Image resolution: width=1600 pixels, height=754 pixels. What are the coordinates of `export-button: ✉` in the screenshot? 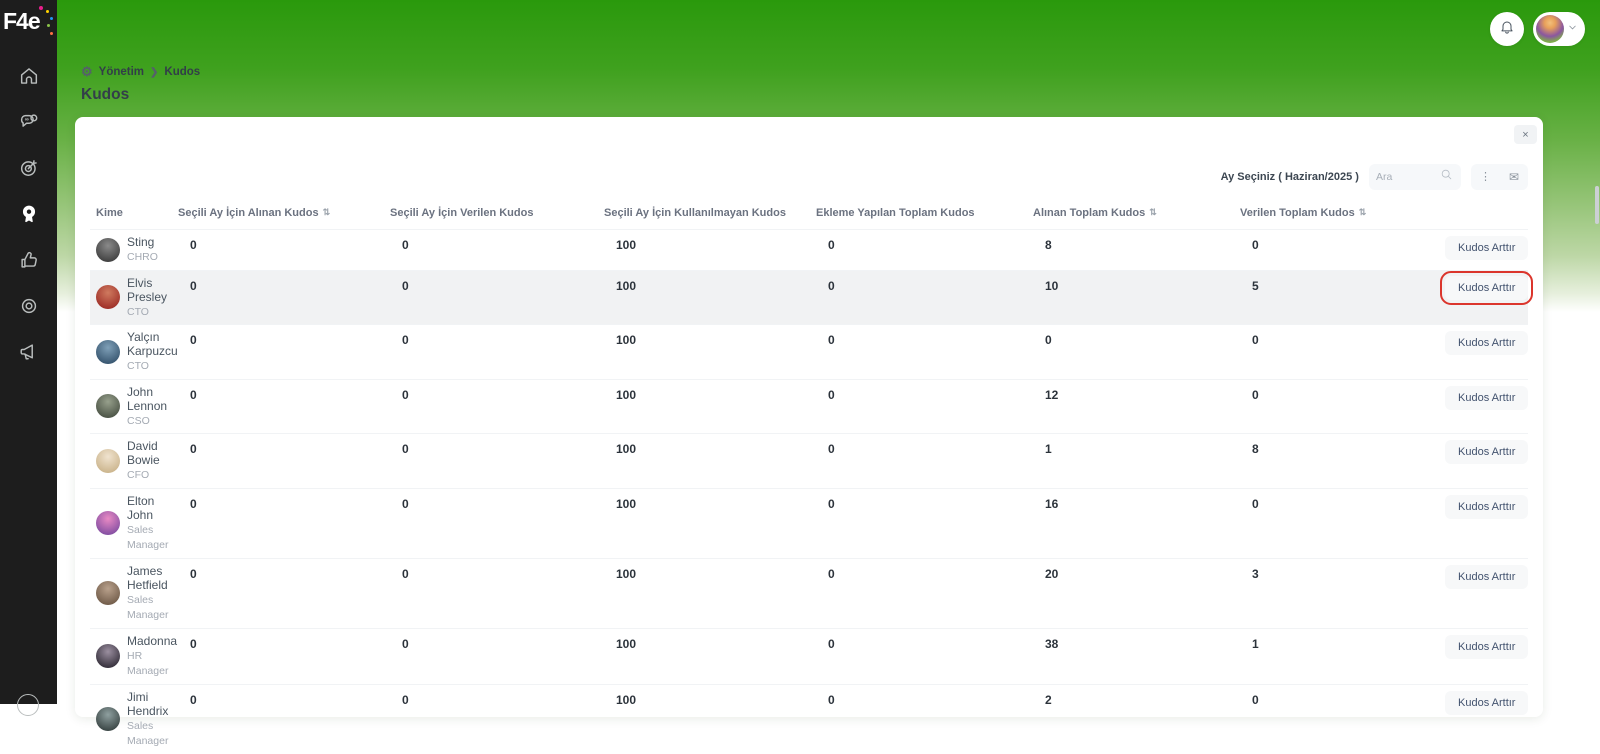 It's located at (1514, 177).